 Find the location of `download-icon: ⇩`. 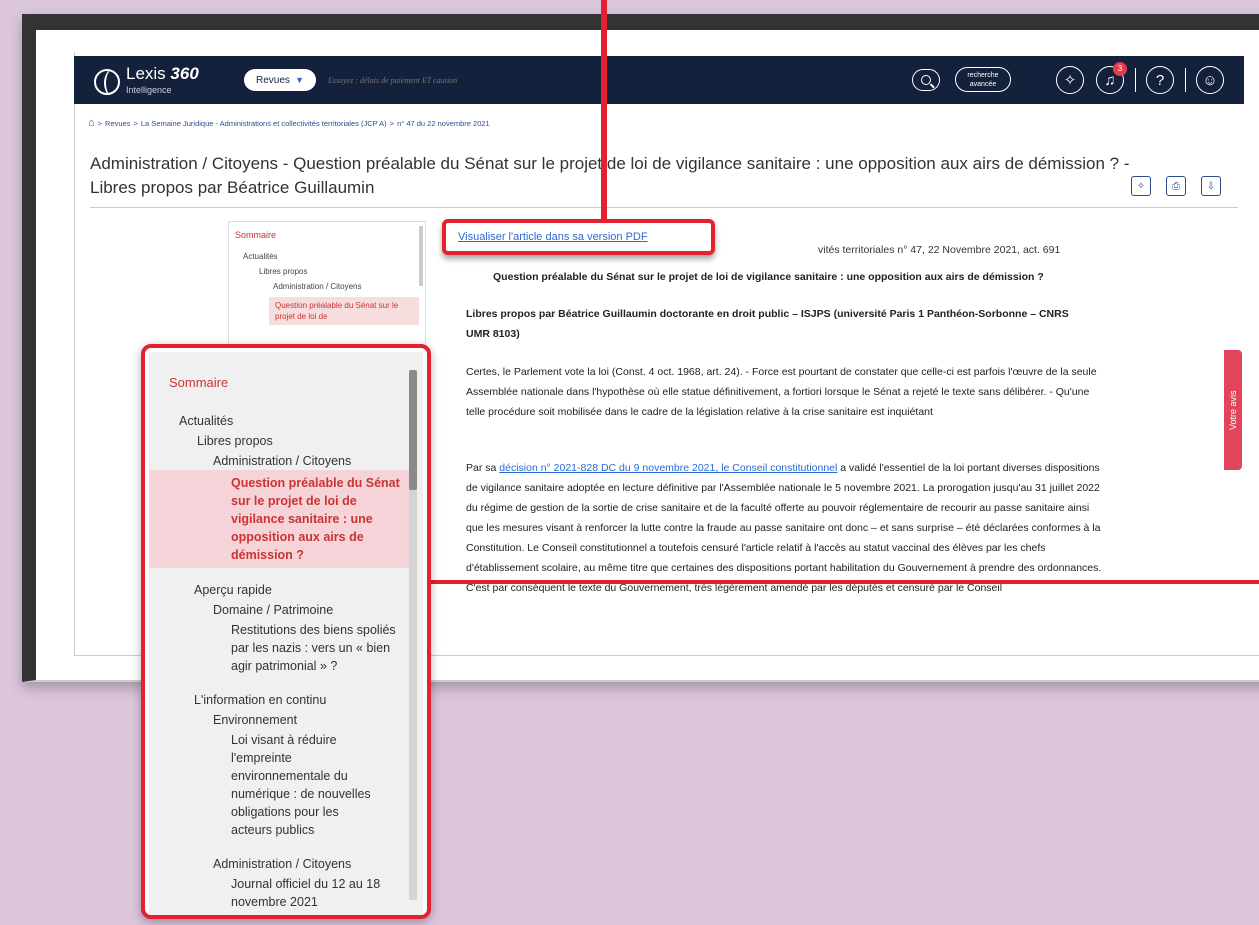

download-icon: ⇩ is located at coordinates (1211, 186).